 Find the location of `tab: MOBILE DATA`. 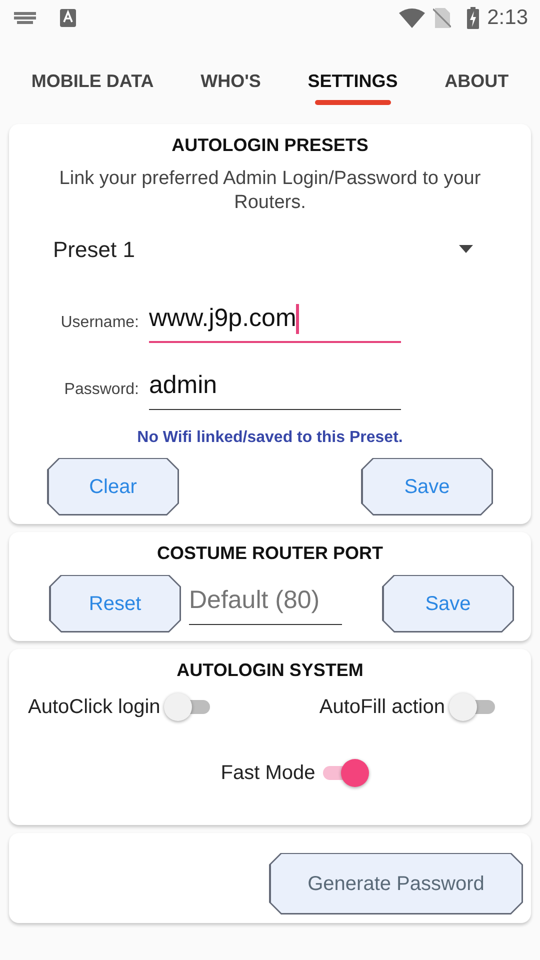

tab: MOBILE DATA is located at coordinates (92, 79).